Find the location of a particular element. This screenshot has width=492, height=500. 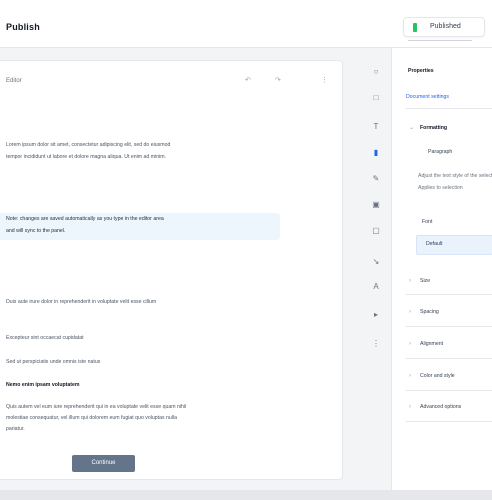

publish-status-button: Published is located at coordinates (444, 27).